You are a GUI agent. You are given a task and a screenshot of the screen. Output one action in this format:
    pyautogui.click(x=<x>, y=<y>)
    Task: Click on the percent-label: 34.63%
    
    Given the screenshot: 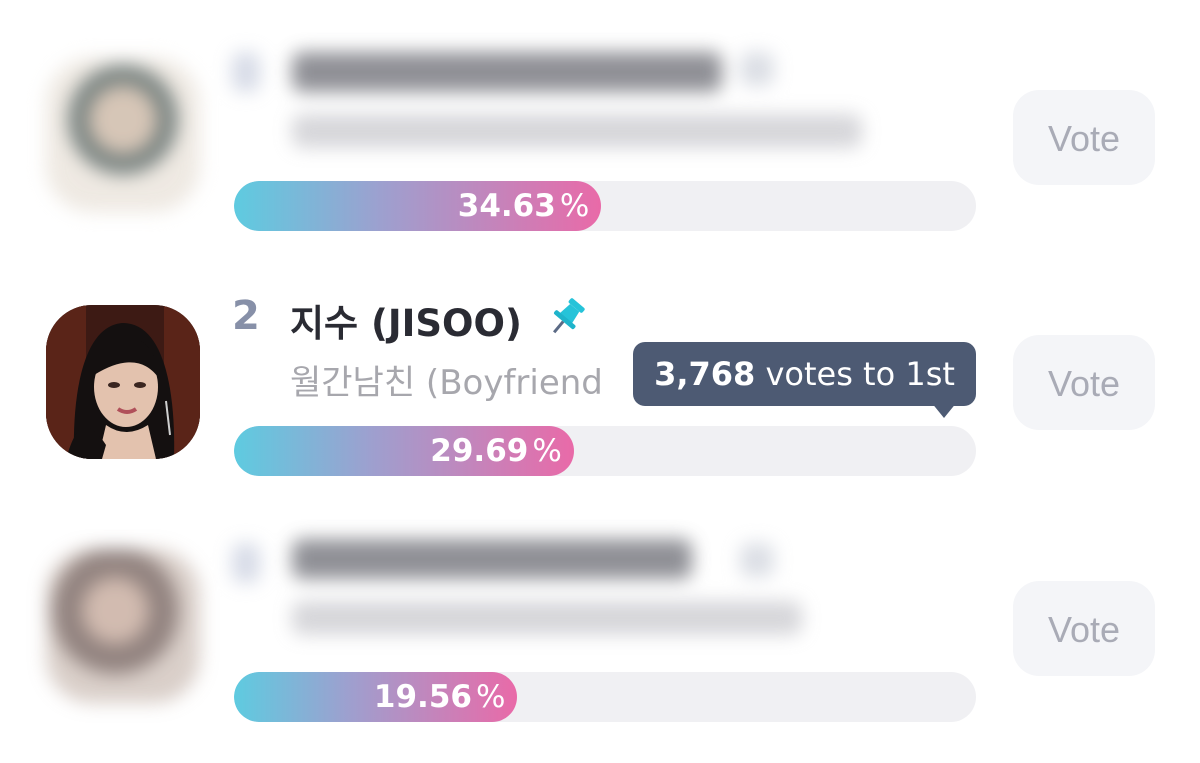 What is the action you would take?
    pyautogui.click(x=523, y=206)
    